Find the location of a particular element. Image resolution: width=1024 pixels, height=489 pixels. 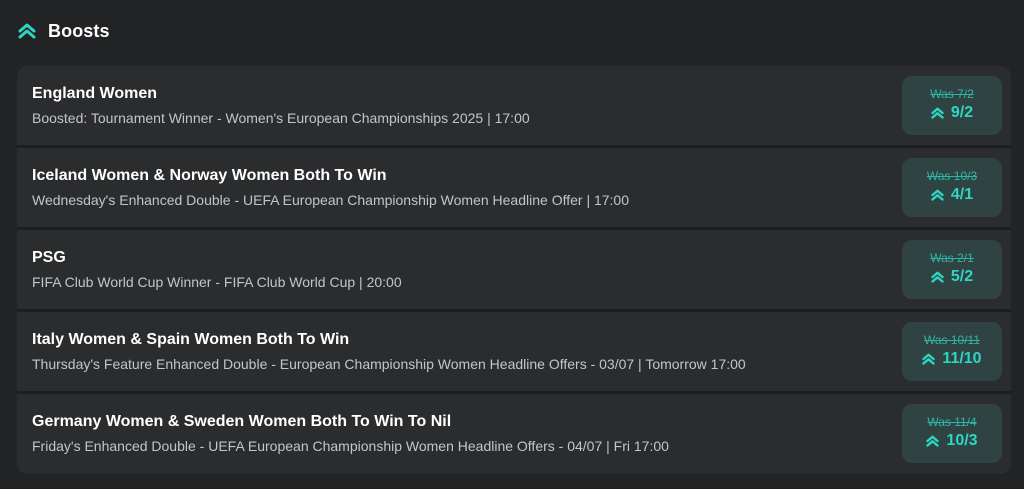

boosted-price: 4/1 is located at coordinates (962, 194).